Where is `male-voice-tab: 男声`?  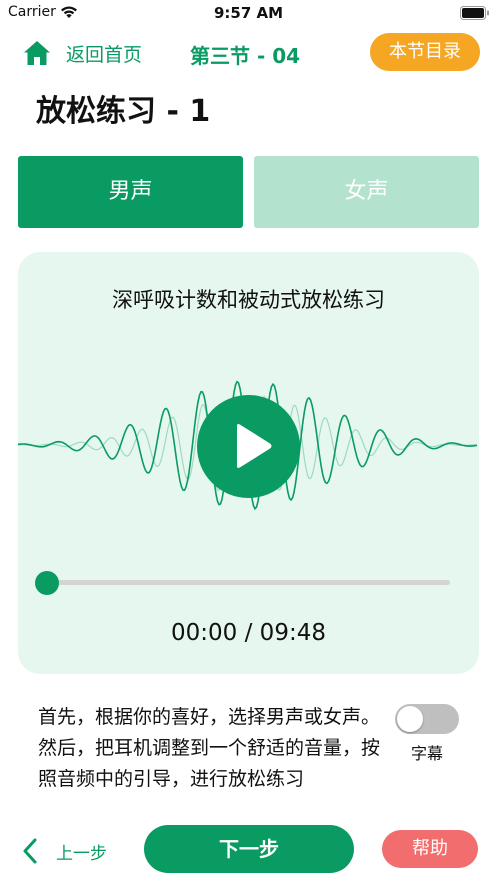 male-voice-tab: 男声 is located at coordinates (130, 192).